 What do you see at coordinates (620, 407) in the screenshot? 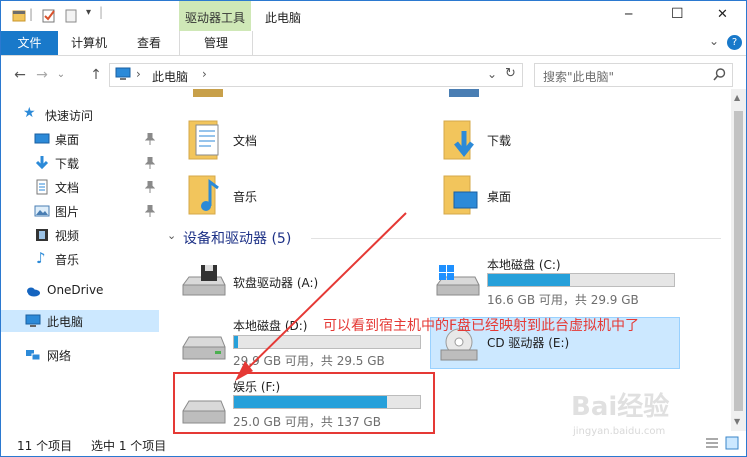
I see `watermark-logo: Bai经验` at bounding box center [620, 407].